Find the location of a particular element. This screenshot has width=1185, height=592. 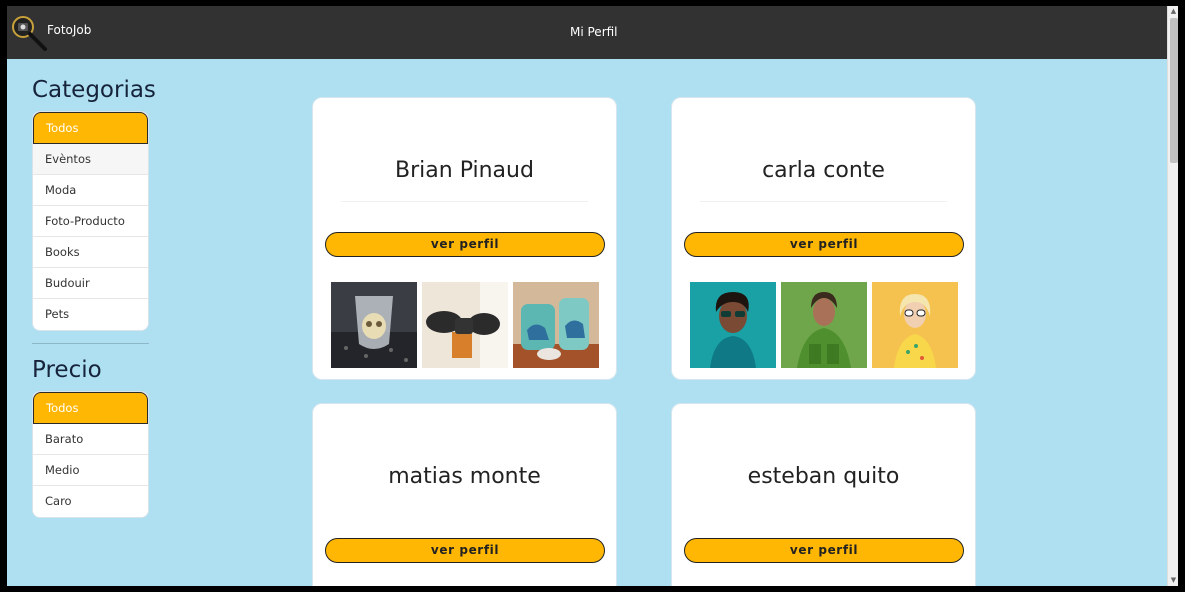

photographer-card: matias monte ver perfil is located at coordinates (464, 494).